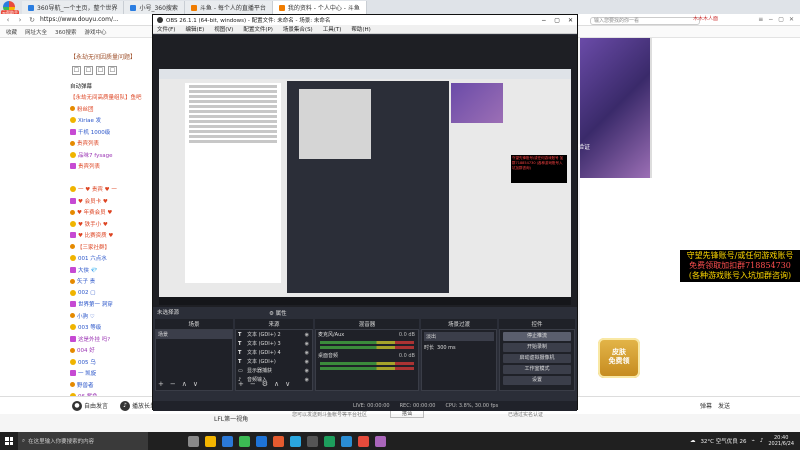  Describe the element at coordinates (265, 384) in the screenshot. I see `gear-icon: ⚙` at that location.